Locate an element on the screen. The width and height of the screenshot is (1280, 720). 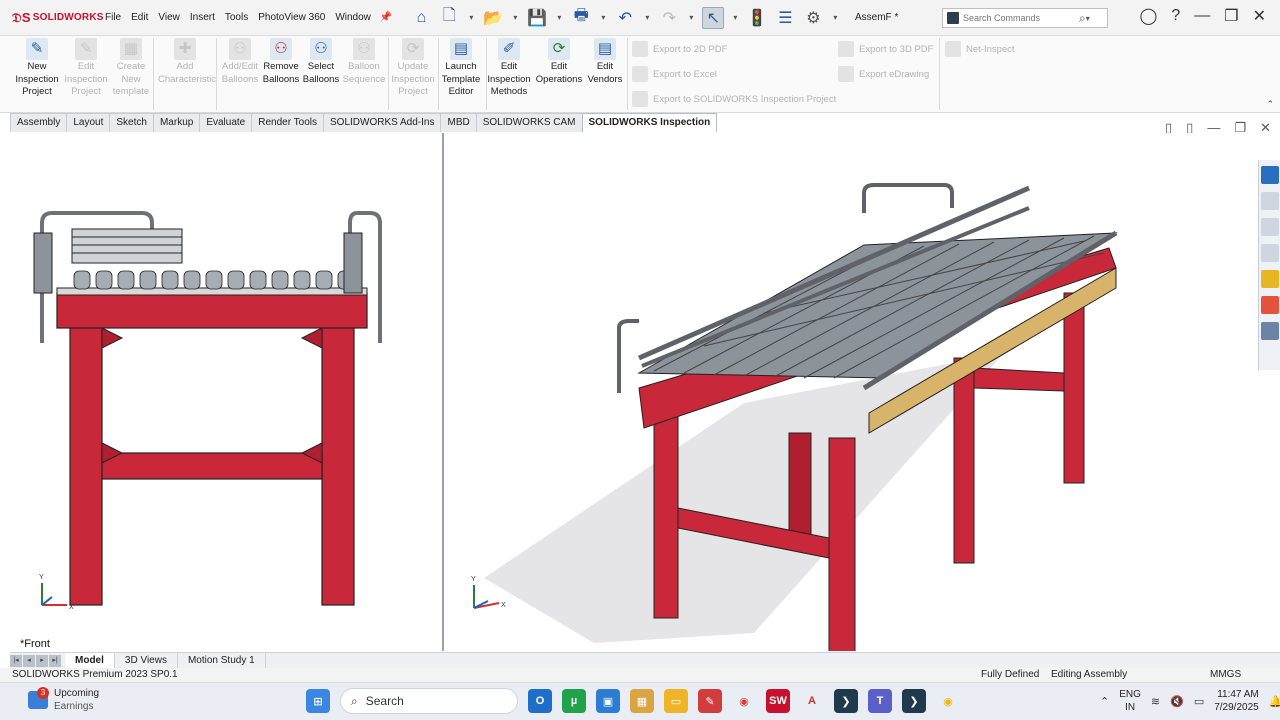
launch-template-editor-button: ▤ Launch Template Editor is located at coordinates (461, 68).